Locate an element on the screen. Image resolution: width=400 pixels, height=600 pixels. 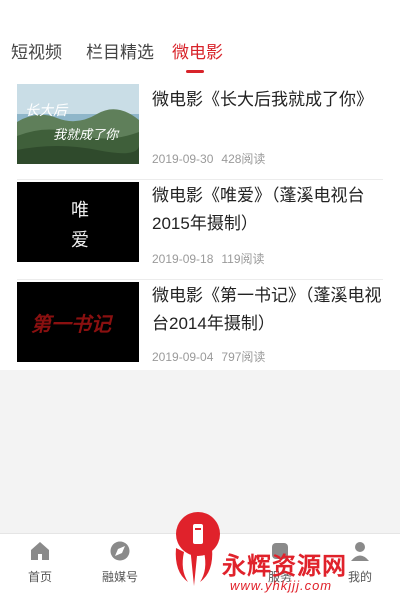
tabbar-media: 融媒号 is located at coordinates (120, 562).